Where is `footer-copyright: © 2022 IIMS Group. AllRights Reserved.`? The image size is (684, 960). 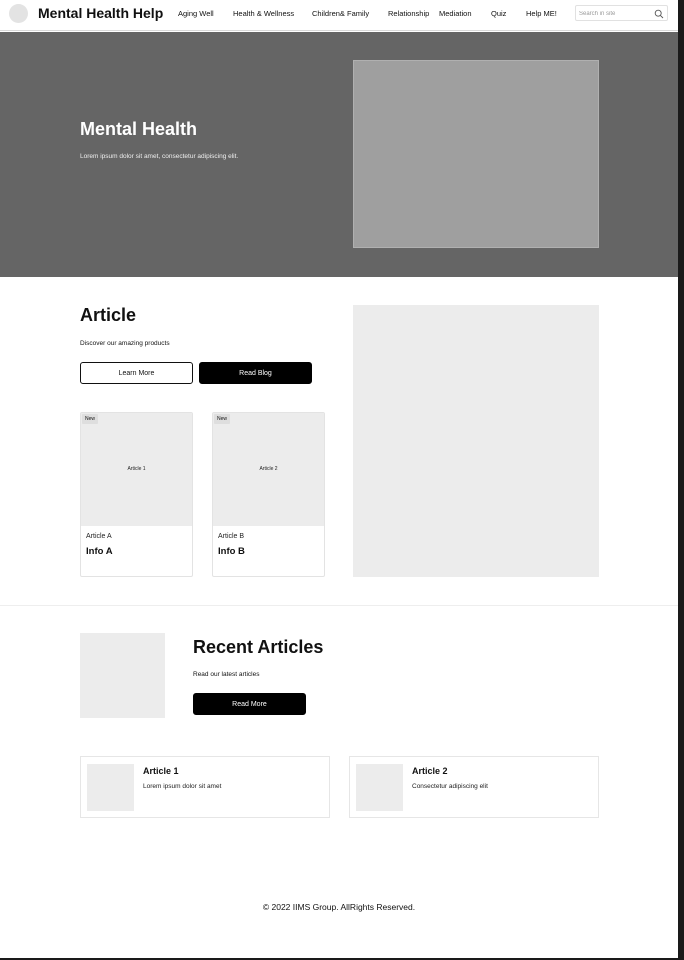 footer-copyright: © 2022 IIMS Group. AllRights Reserved. is located at coordinates (339, 907).